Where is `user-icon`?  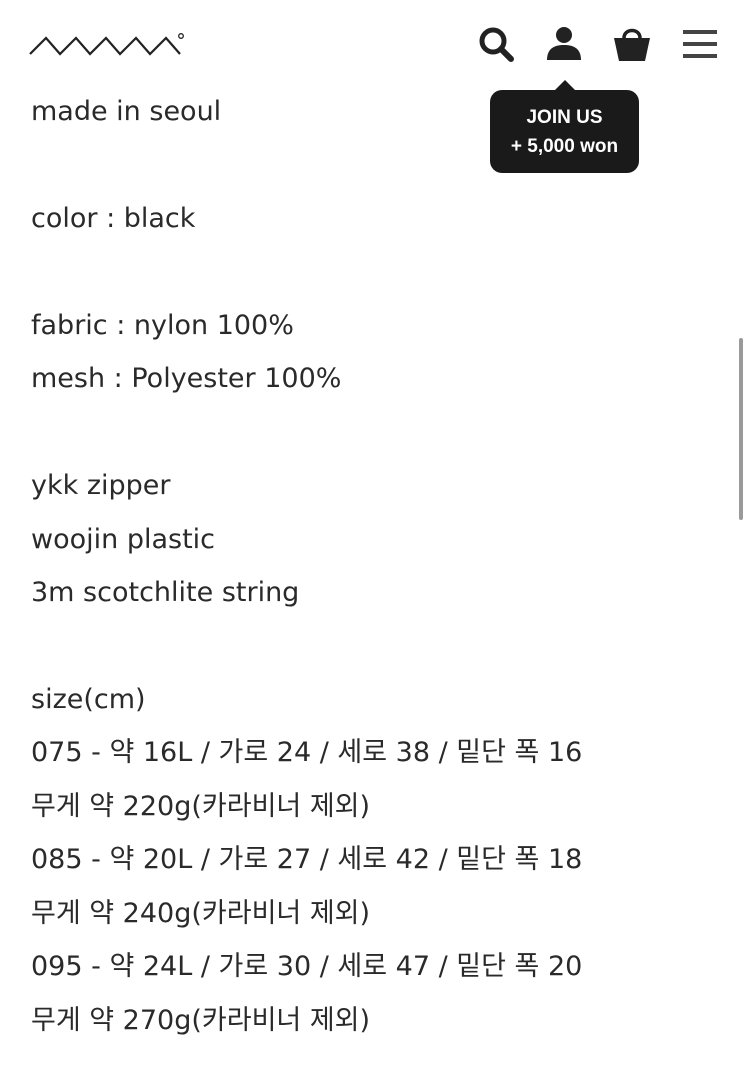 user-icon is located at coordinates (564, 43).